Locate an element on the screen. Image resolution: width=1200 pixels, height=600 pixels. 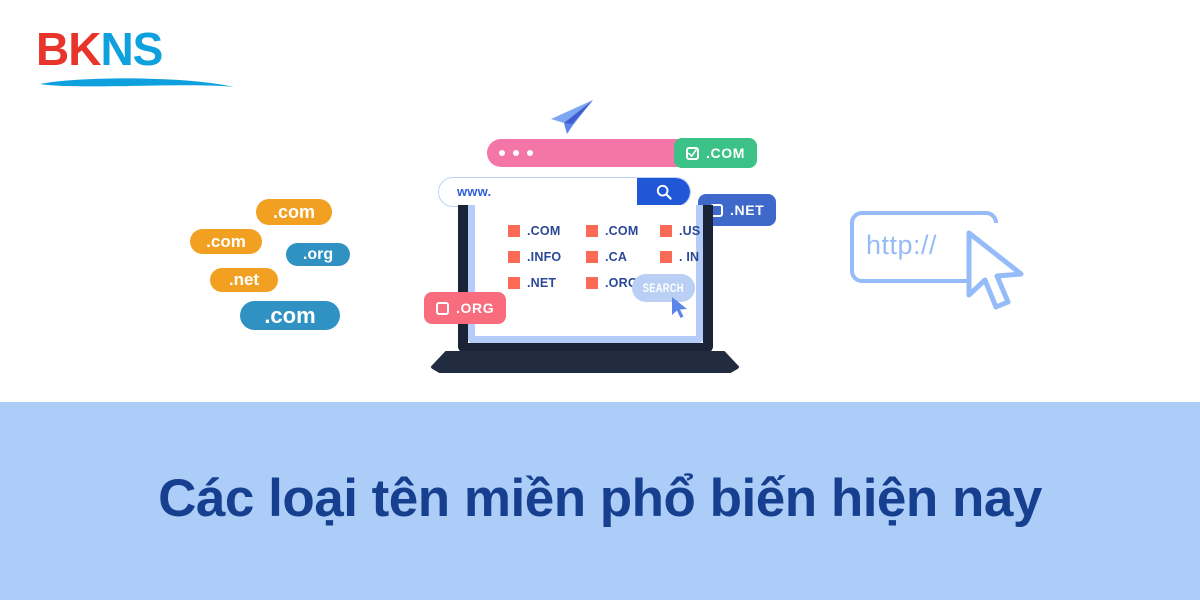
floating-pill-label: .org is located at coordinates (318, 254).